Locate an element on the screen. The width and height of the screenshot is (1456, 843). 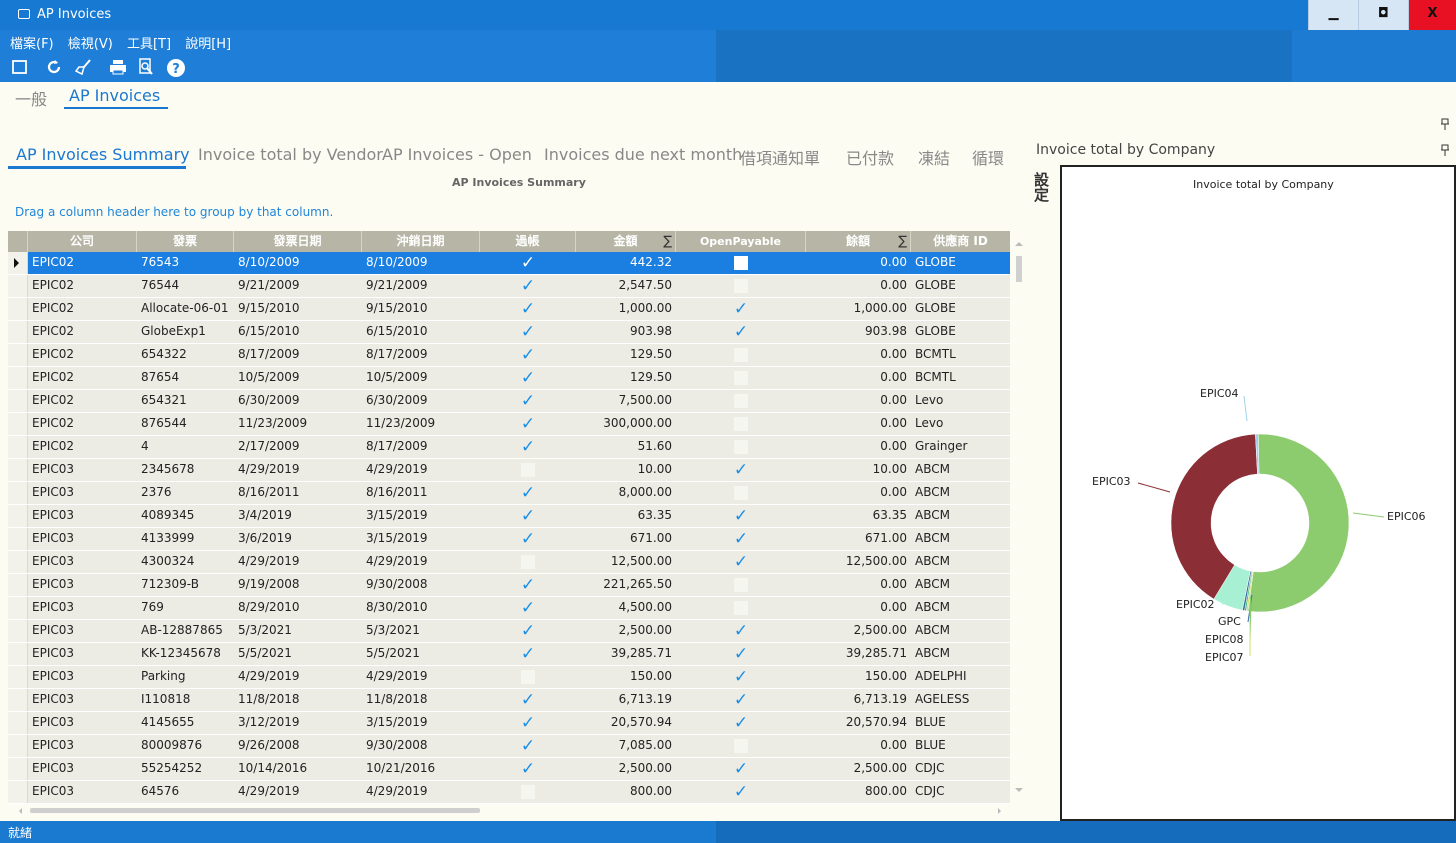
cell-balance: 800.00 is located at coordinates (858, 792).